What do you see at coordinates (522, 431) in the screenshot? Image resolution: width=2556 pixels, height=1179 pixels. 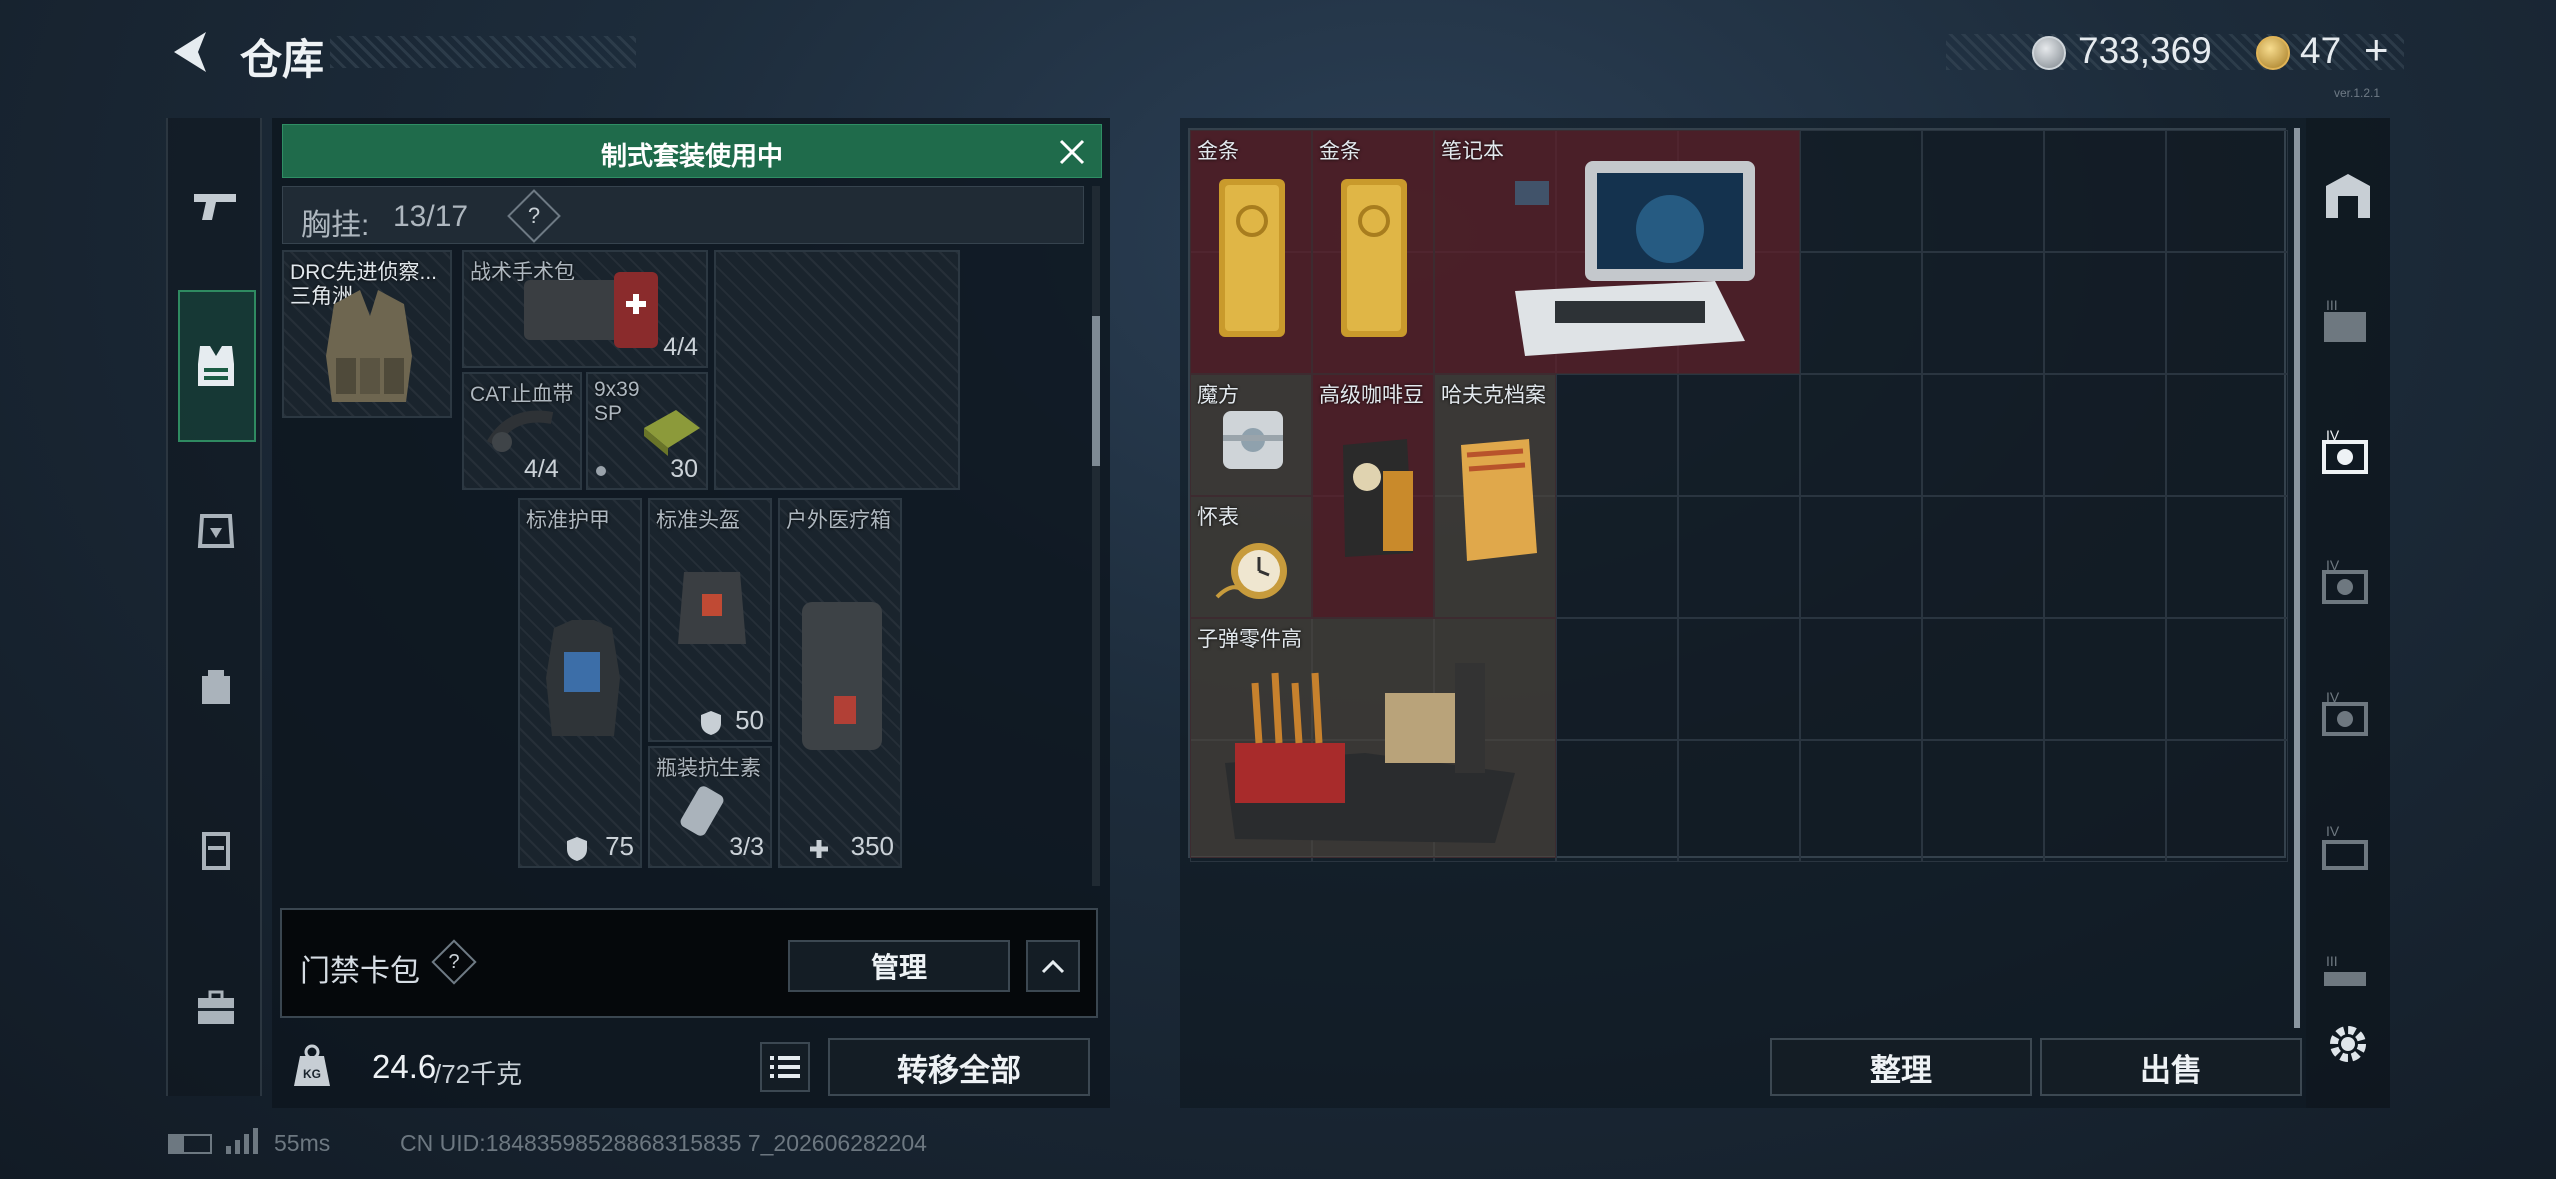 I see `rig-slot-tourniquet: CAT止血带 4/4` at bounding box center [522, 431].